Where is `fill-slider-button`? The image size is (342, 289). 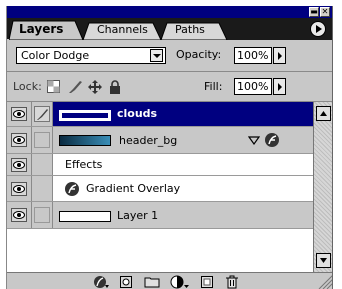 fill-slider-button is located at coordinates (279, 86).